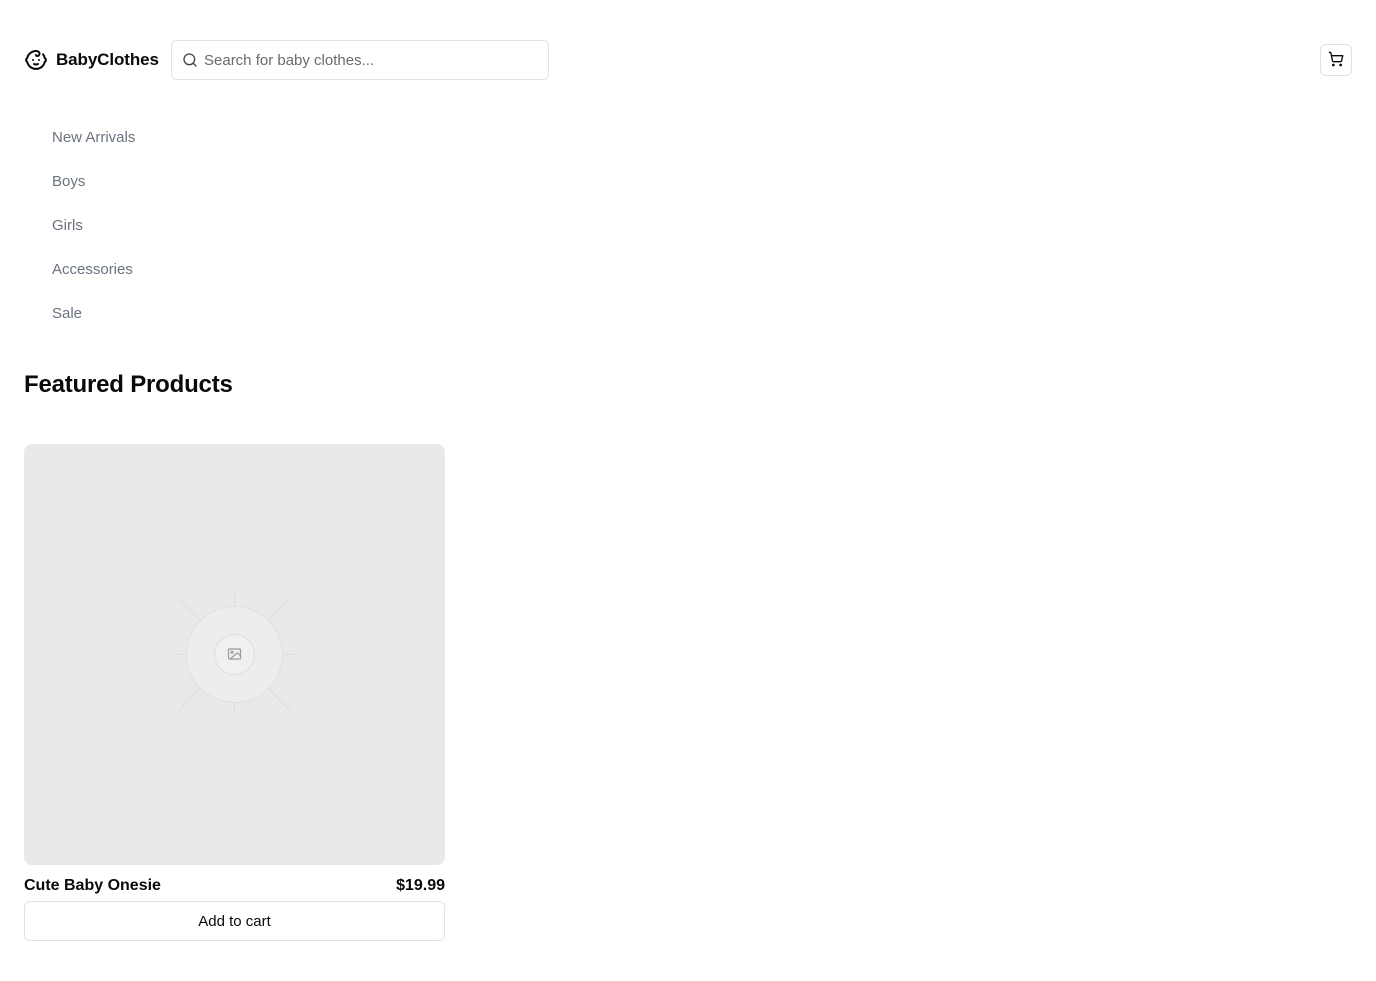 The image size is (1376, 981). Describe the element at coordinates (92, 886) in the screenshot. I see `product-name: Cute Baby Onesie` at that location.